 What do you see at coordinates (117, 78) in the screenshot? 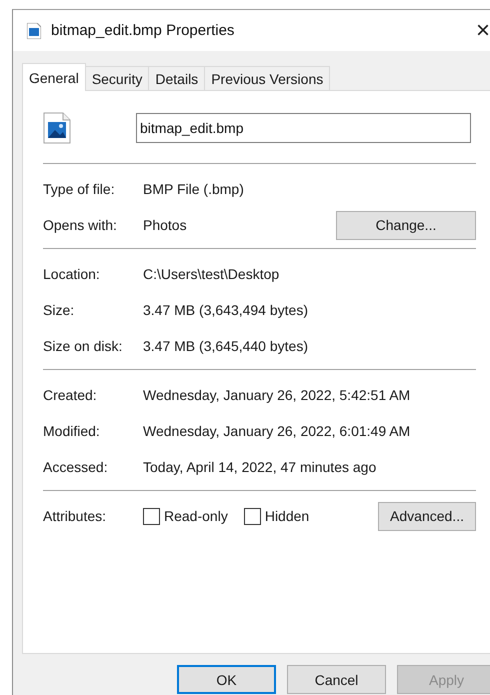
I see `tab: Security` at bounding box center [117, 78].